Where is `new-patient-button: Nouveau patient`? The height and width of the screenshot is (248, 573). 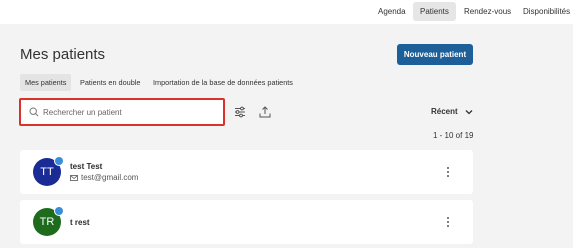
new-patient-button: Nouveau patient is located at coordinates (435, 54).